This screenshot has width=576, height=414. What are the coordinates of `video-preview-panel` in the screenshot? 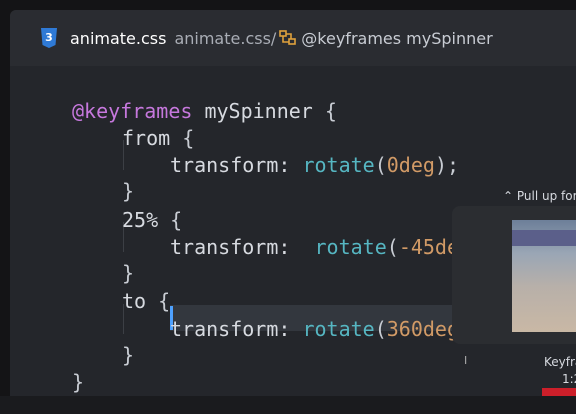 It's located at (514, 275).